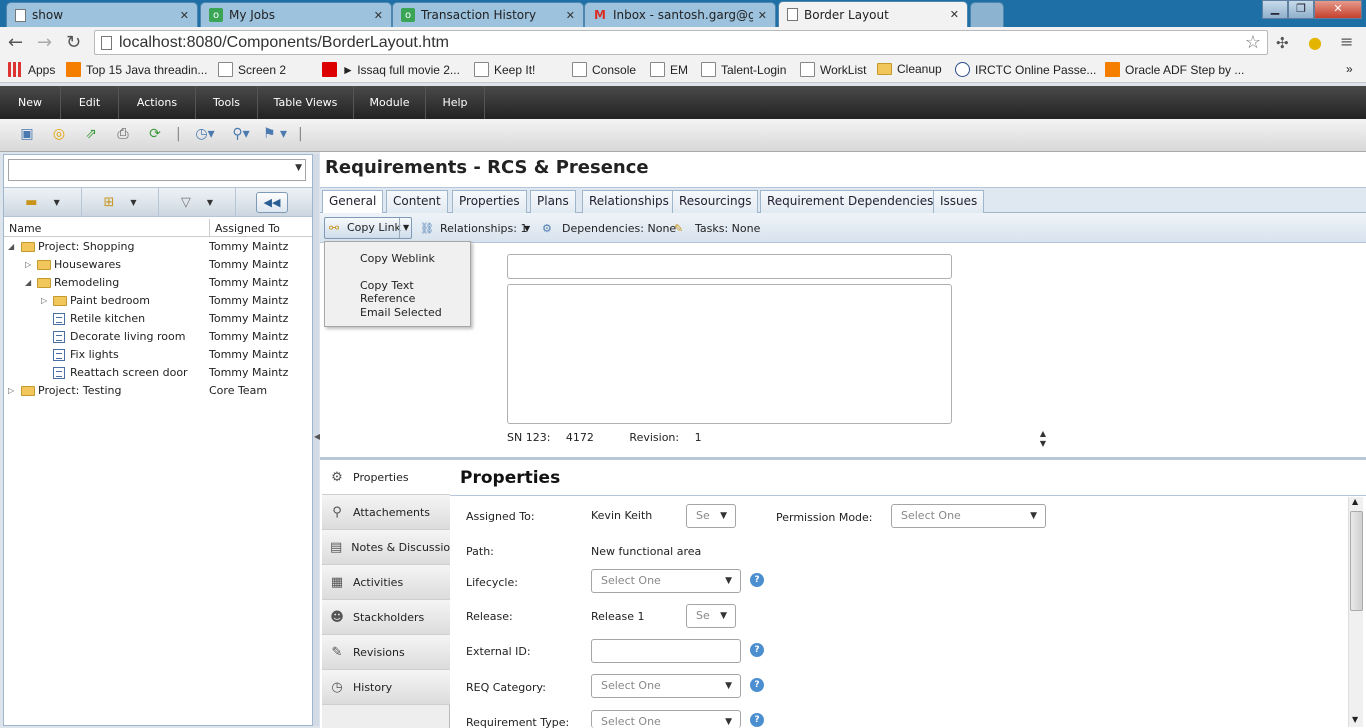 The height and width of the screenshot is (728, 1366). What do you see at coordinates (25, 228) in the screenshot?
I see `column-header-name: Name` at bounding box center [25, 228].